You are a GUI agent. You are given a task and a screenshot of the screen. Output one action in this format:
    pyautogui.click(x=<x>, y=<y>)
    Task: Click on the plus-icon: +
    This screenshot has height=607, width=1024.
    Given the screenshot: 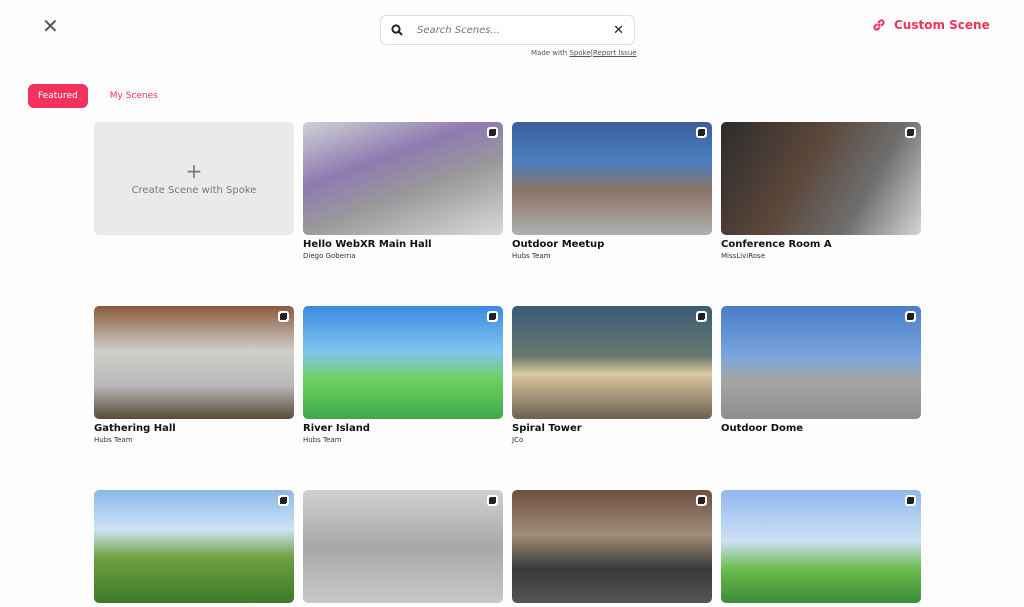 What is the action you would take?
    pyautogui.click(x=194, y=171)
    